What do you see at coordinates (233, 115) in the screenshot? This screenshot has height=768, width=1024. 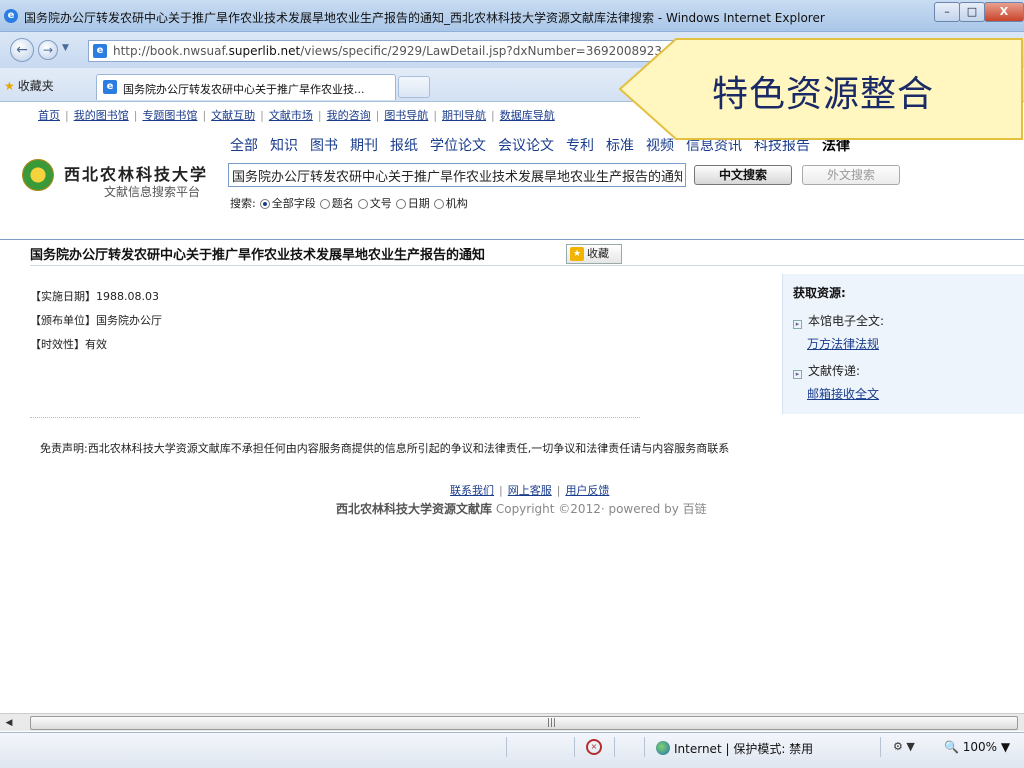 I see `top-nav-link: 文献互助` at bounding box center [233, 115].